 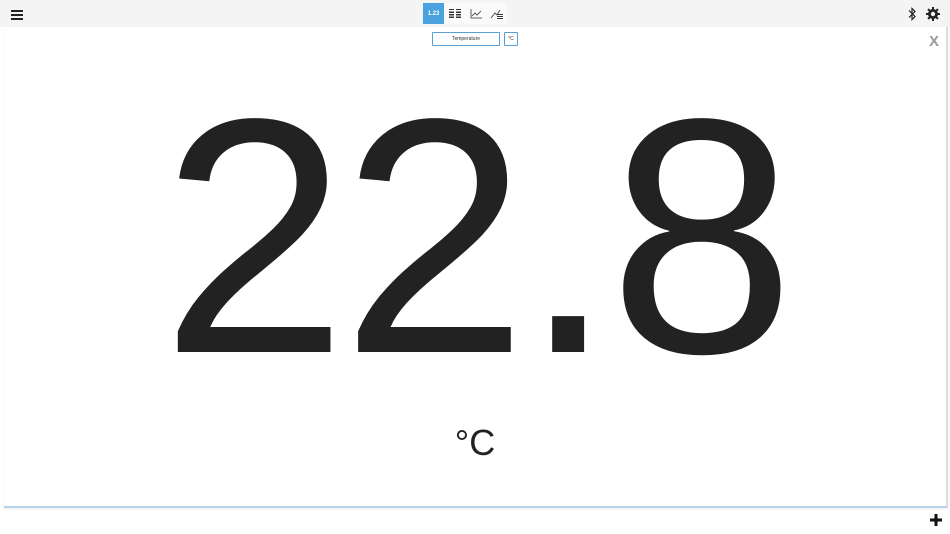 I want to click on graph-icon, so click(x=476, y=13).